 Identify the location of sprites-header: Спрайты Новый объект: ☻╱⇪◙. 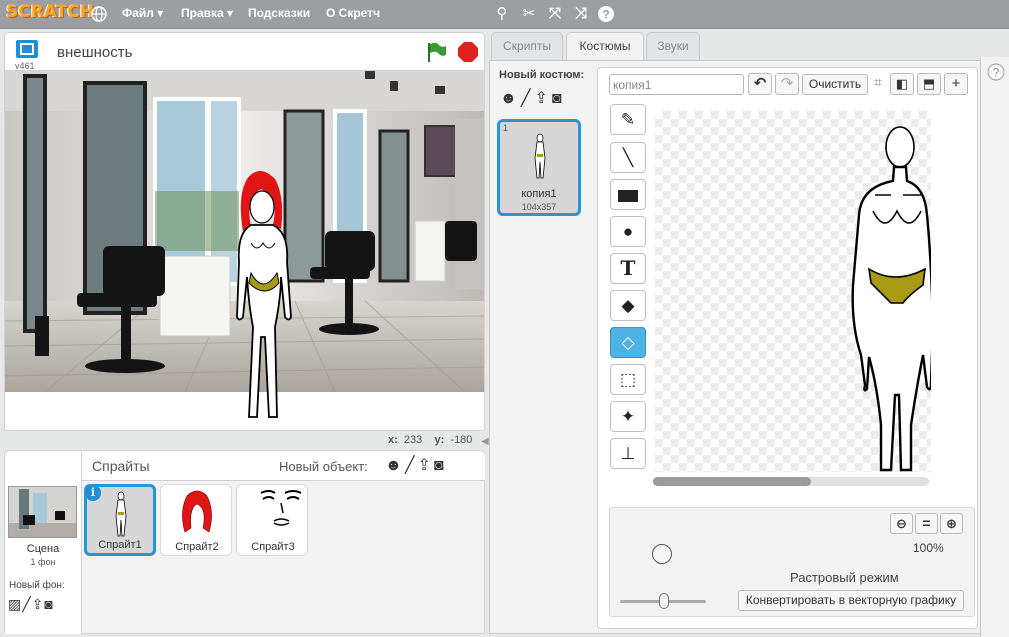
(283, 466).